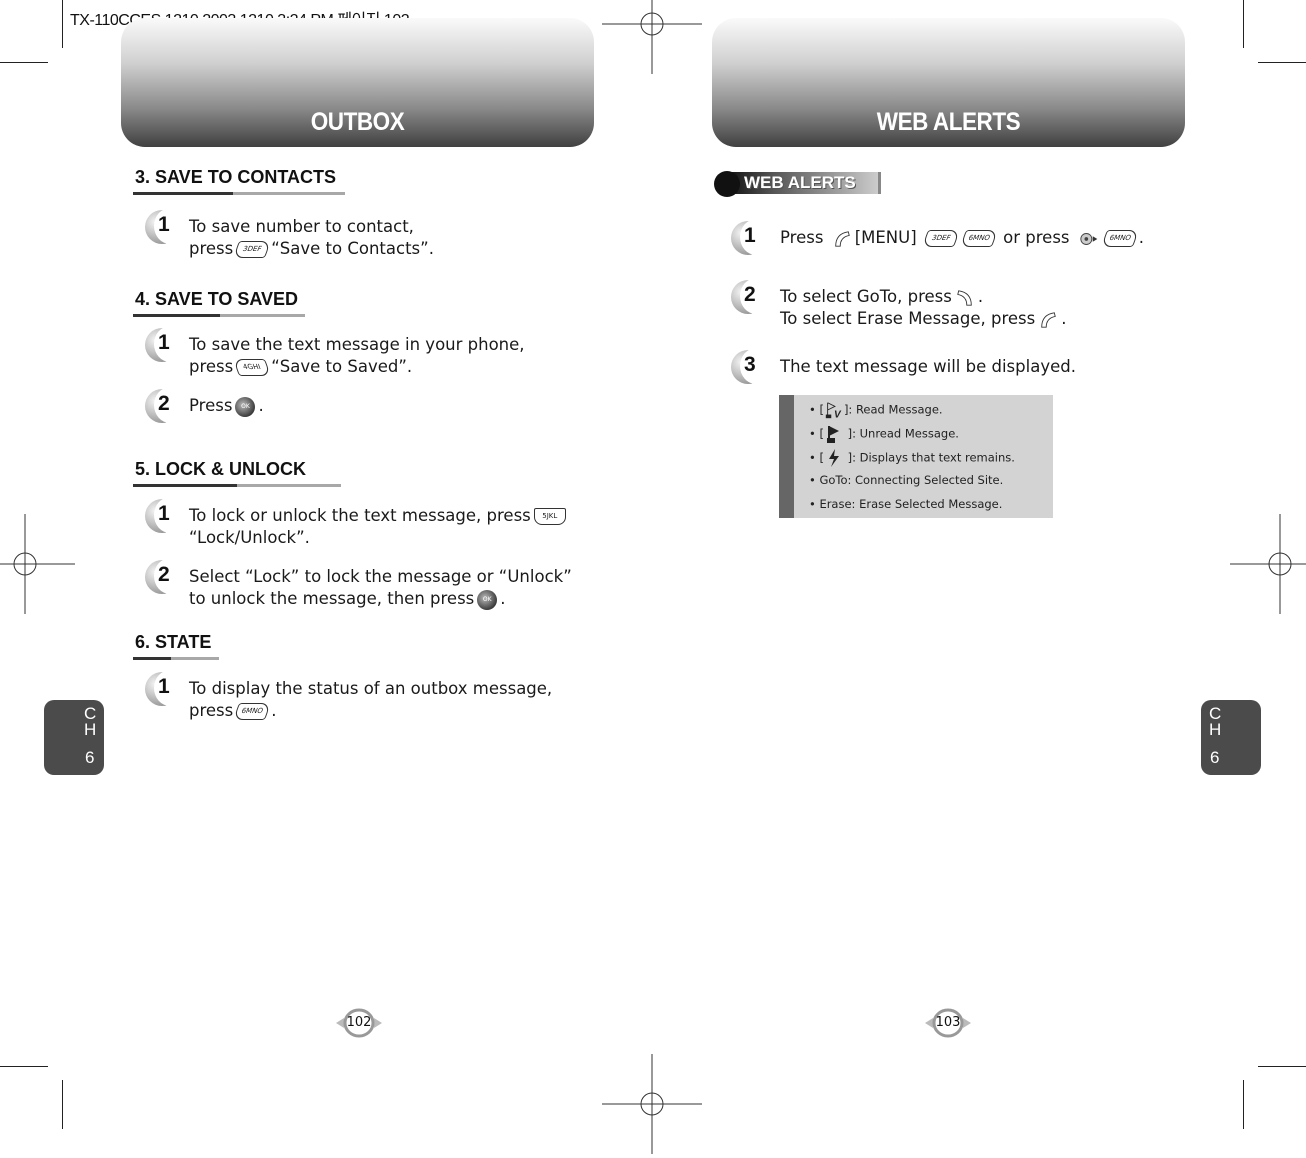  I want to click on page-title: WEB ALERTS, so click(948, 122).